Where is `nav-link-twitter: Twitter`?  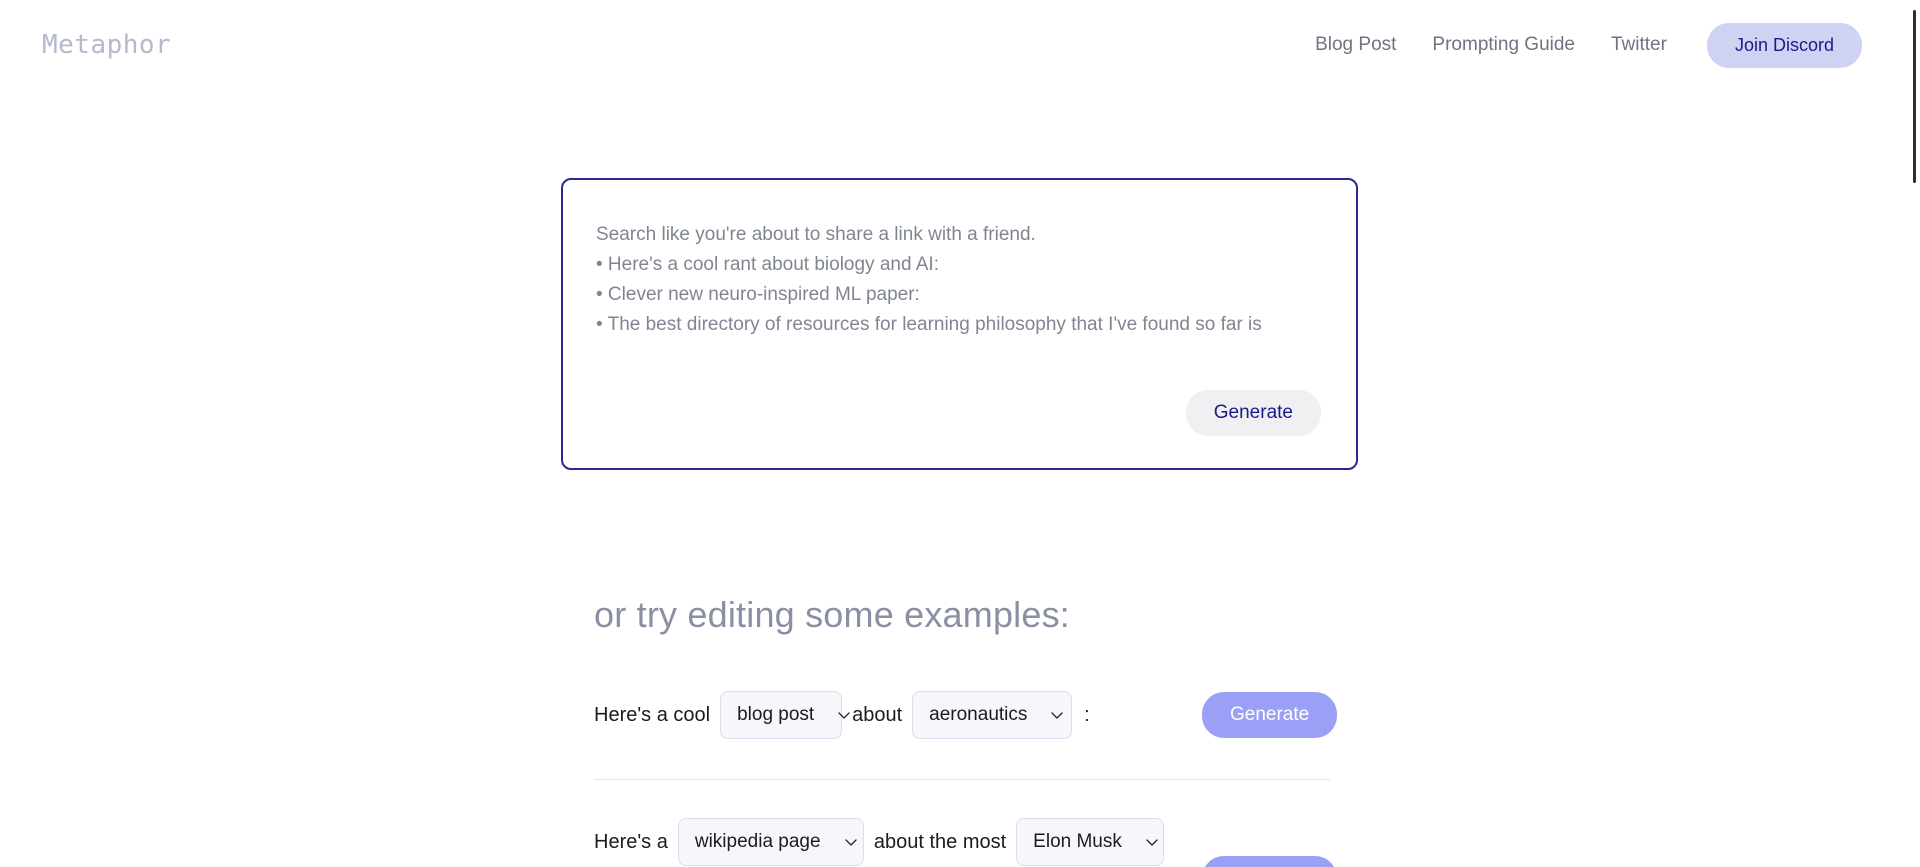 nav-link-twitter: Twitter is located at coordinates (1639, 45).